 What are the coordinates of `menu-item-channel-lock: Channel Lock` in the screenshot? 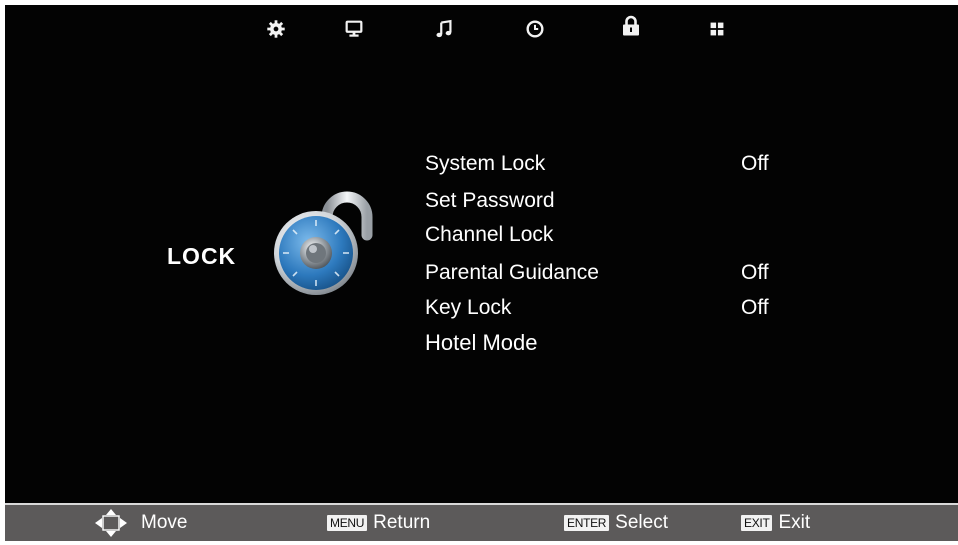 It's located at (489, 235).